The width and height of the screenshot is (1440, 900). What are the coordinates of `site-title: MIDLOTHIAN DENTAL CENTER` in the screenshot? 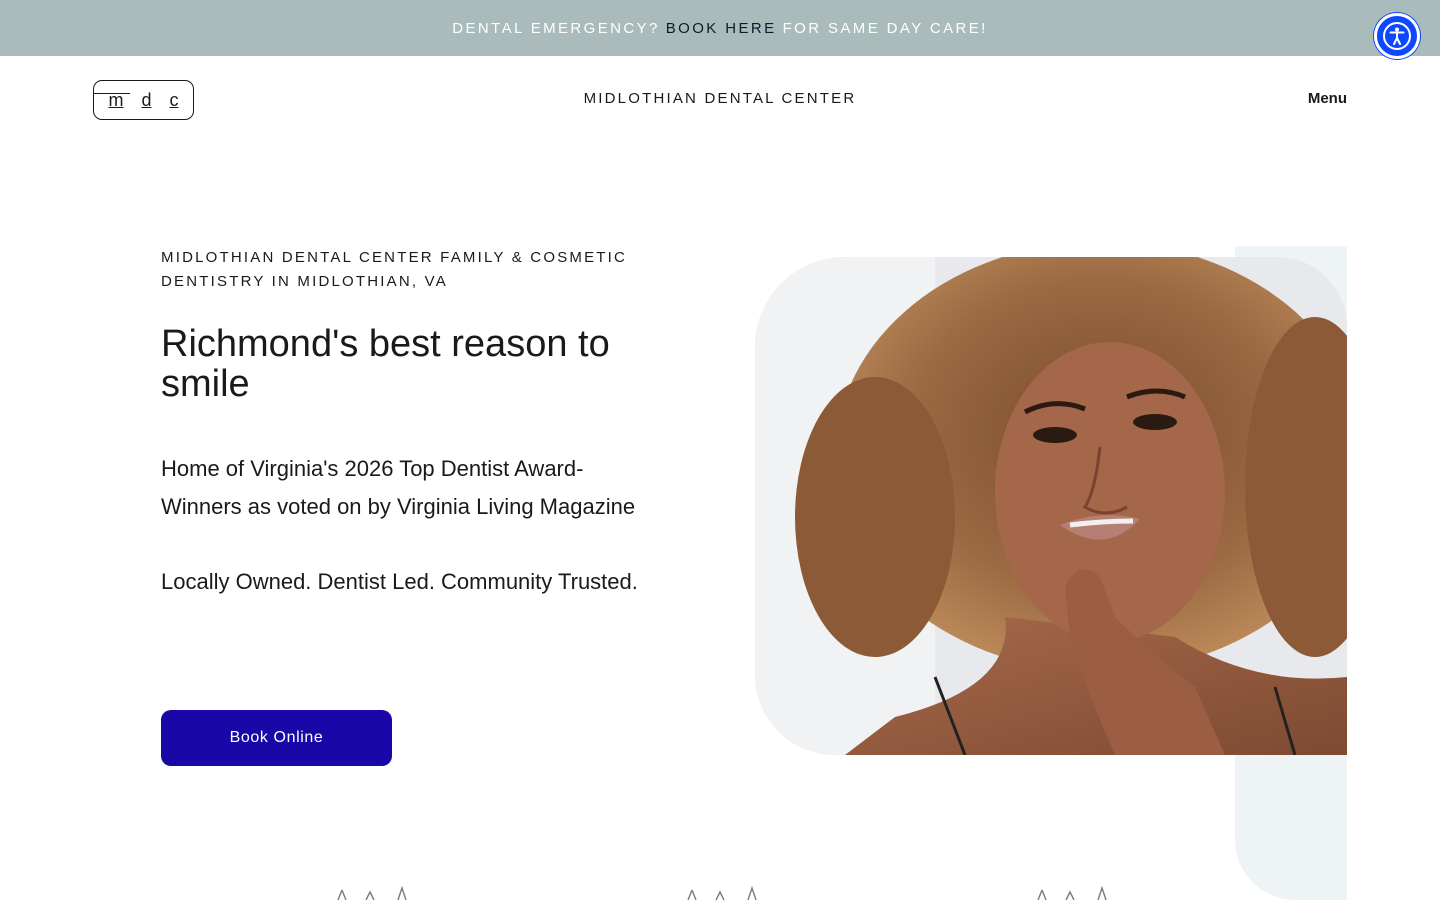 It's located at (720, 98).